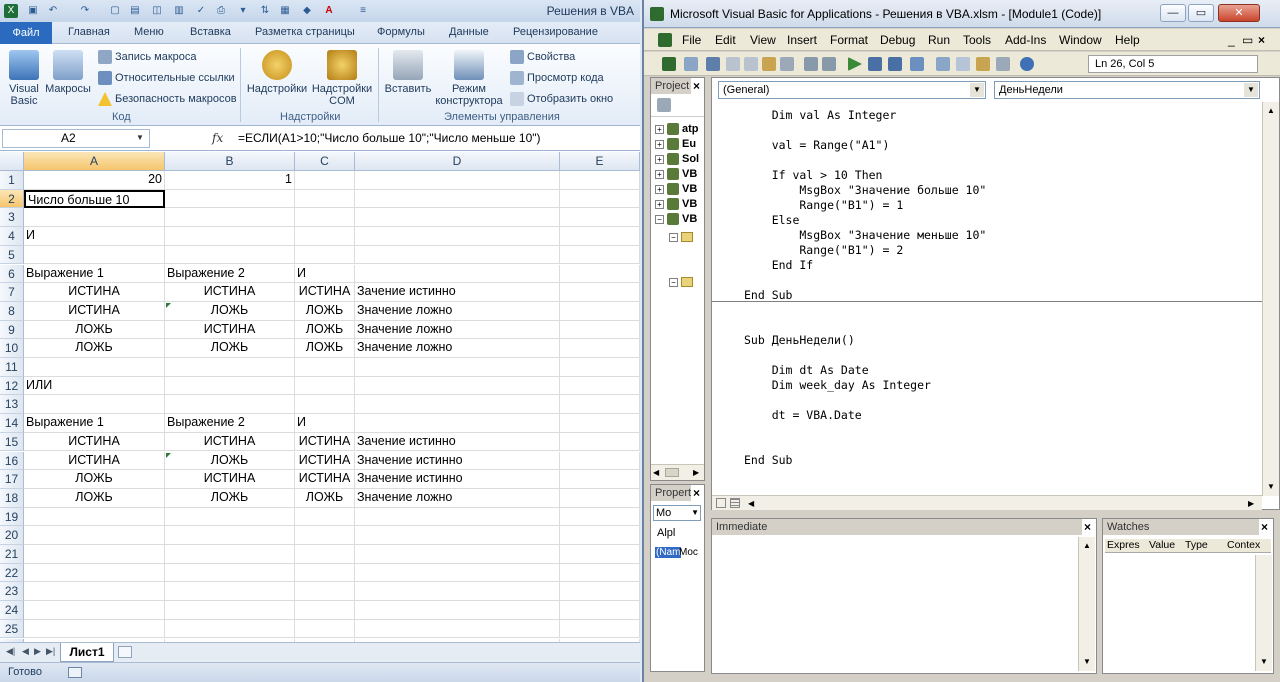 This screenshot has height=682, width=1280. What do you see at coordinates (600, 348) in the screenshot?
I see `cell-e10` at bounding box center [600, 348].